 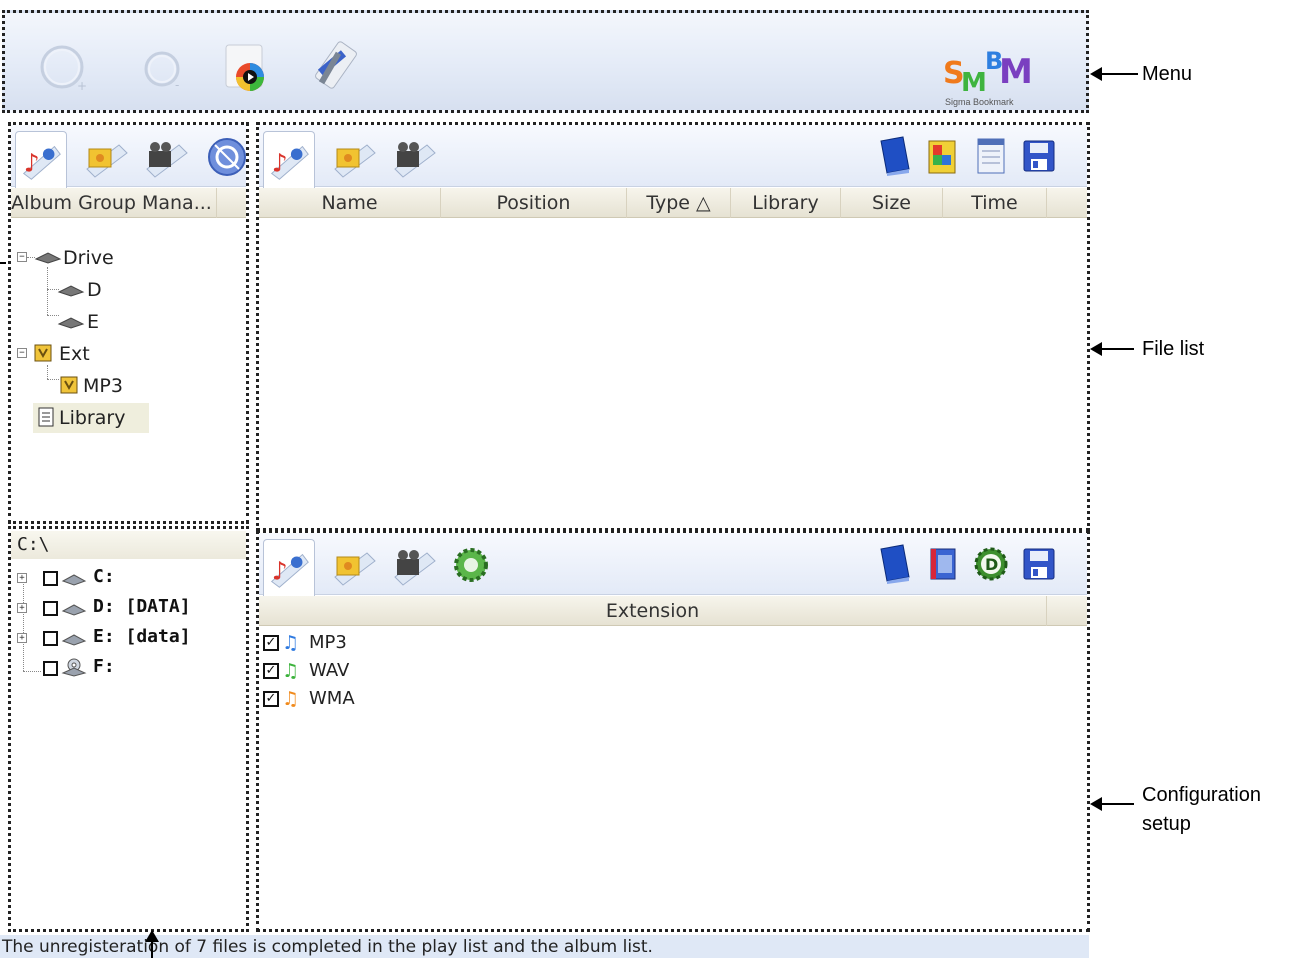 What do you see at coordinates (250, 67) in the screenshot?
I see `media-player-icon` at bounding box center [250, 67].